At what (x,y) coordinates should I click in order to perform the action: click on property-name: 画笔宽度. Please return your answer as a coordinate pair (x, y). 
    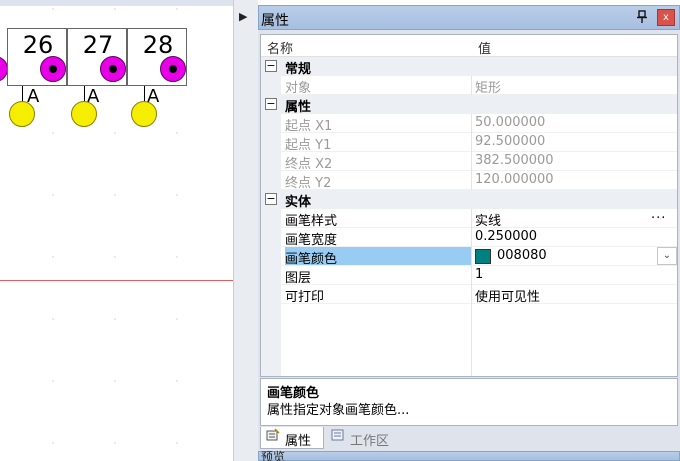
    Looking at the image, I should click on (311, 240).